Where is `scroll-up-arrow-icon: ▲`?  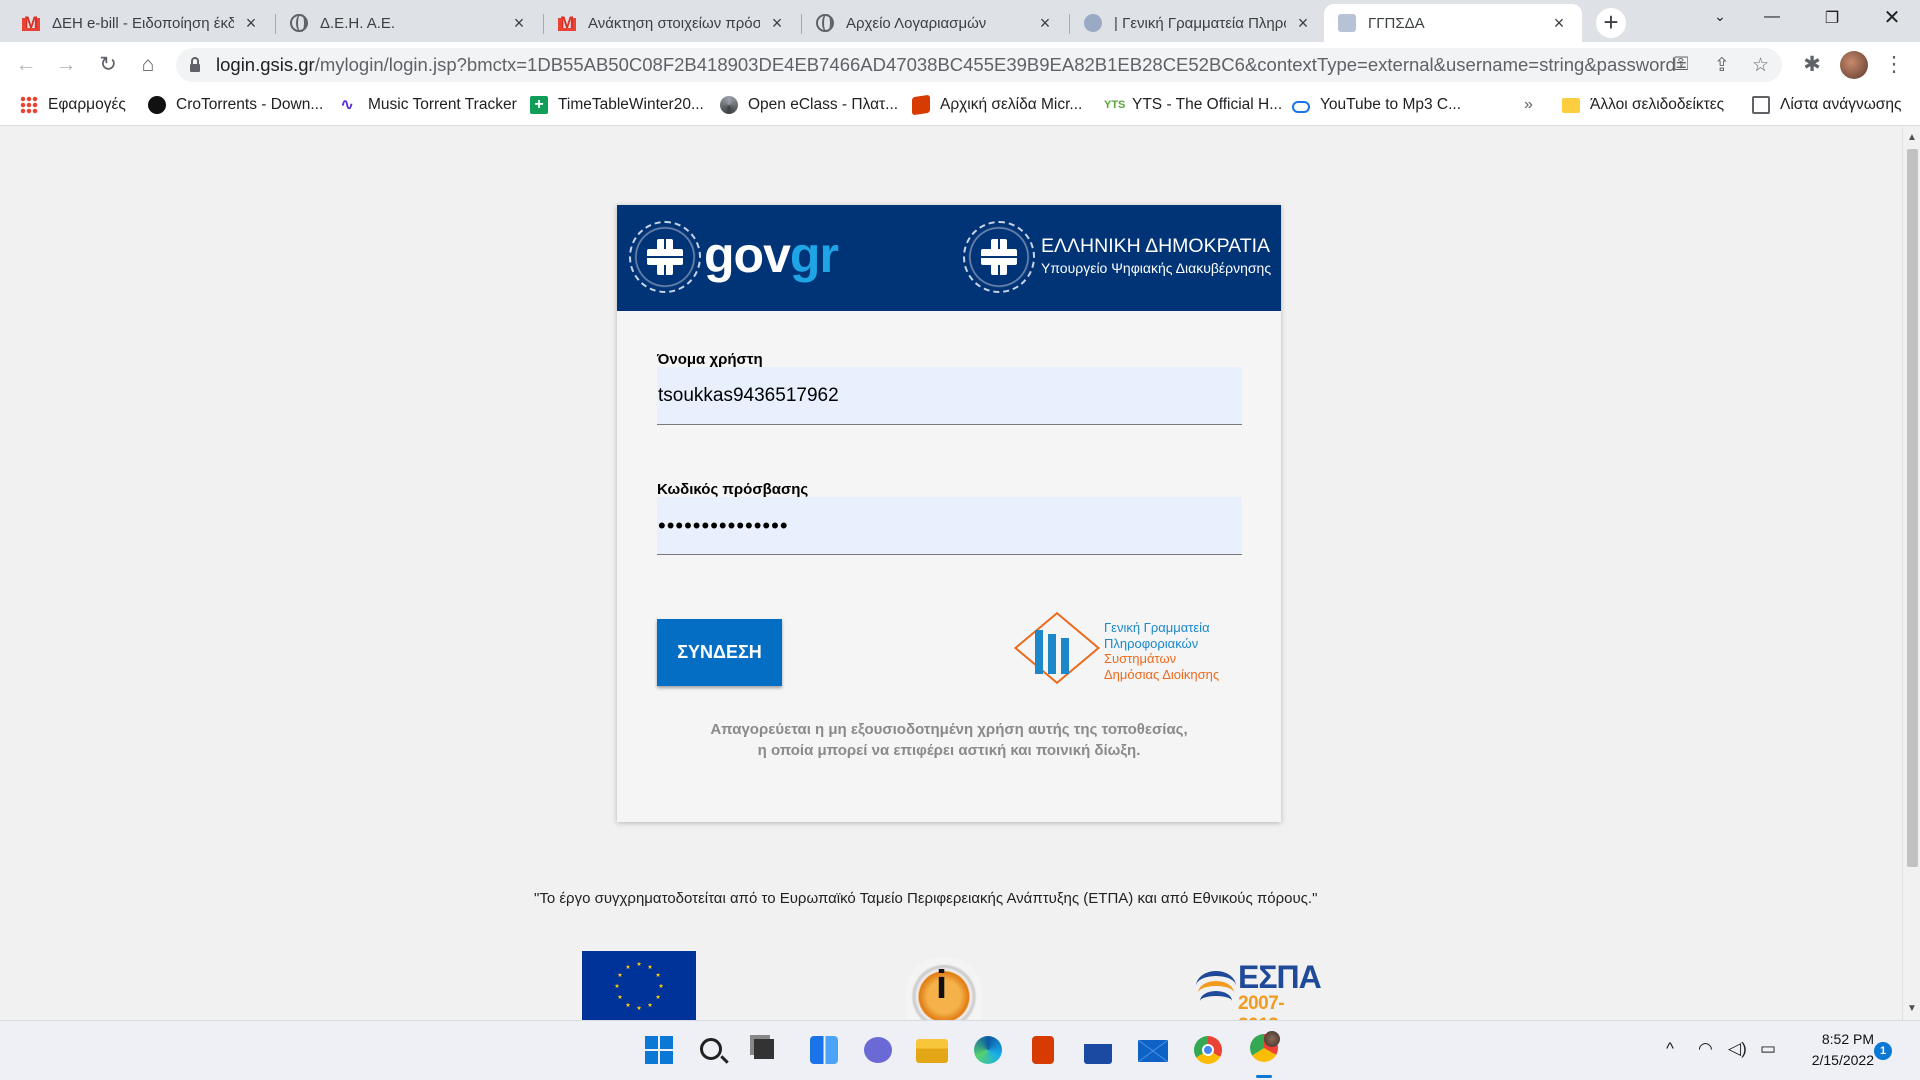 scroll-up-arrow-icon: ▲ is located at coordinates (1912, 137).